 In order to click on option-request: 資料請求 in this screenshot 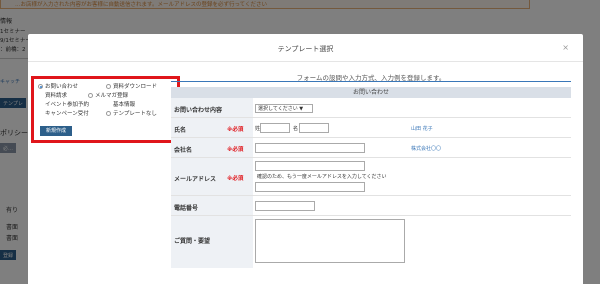, I will do `click(52, 95)`.